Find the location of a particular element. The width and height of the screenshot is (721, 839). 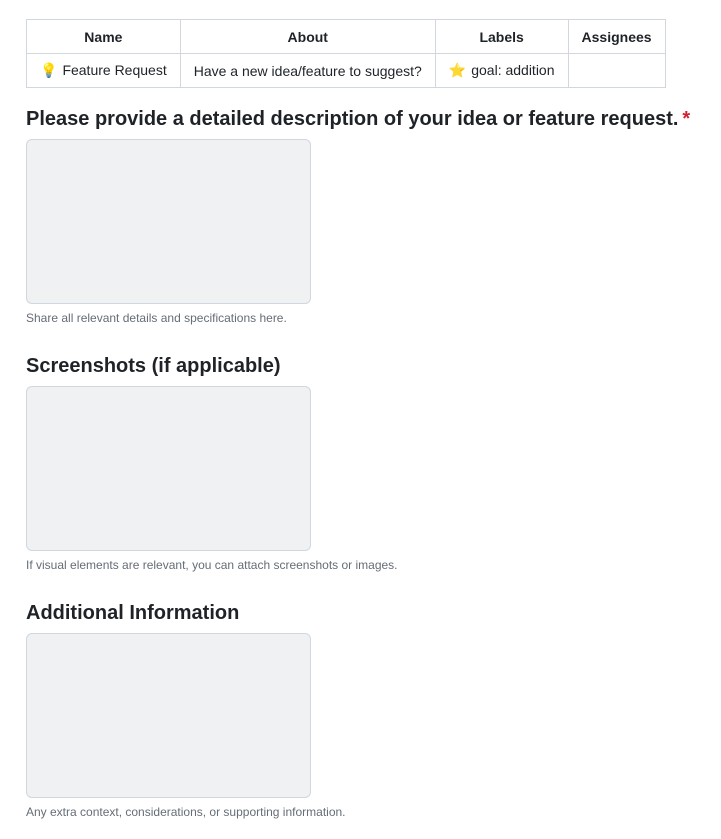

table-header-row: Name About Labels Assignees is located at coordinates (346, 36).